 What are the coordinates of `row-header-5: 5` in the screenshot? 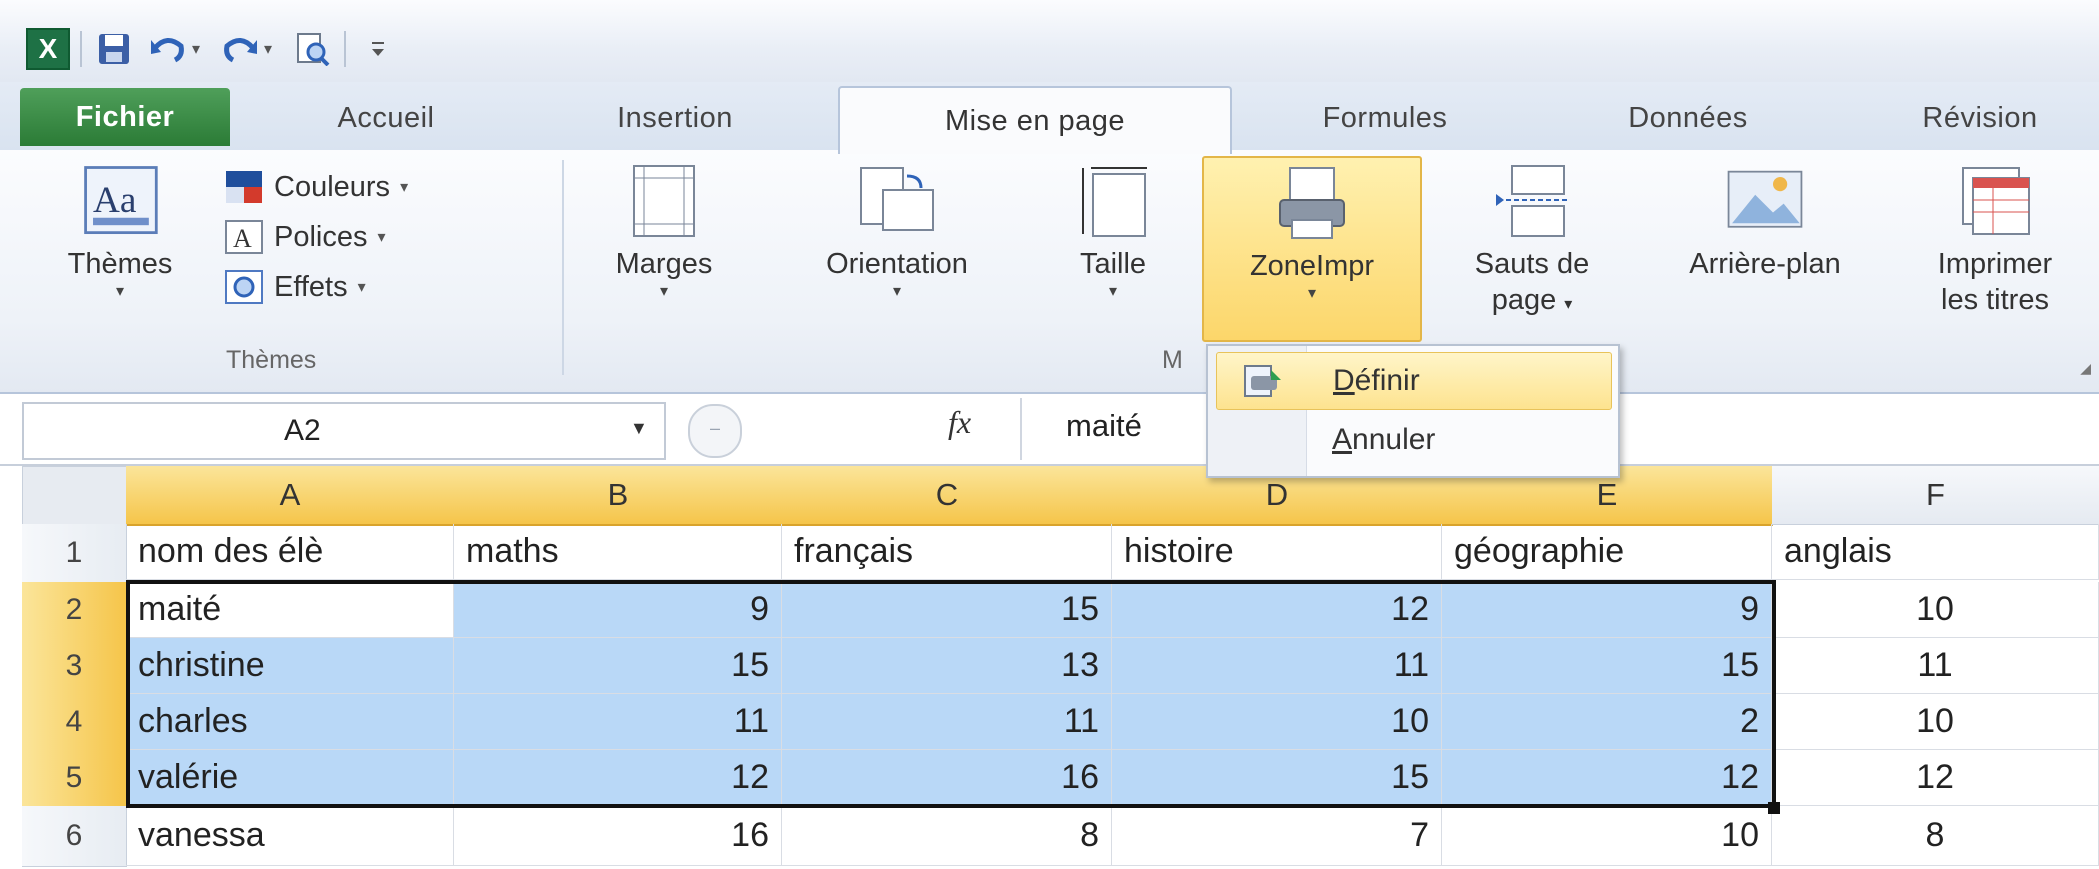 It's located at (74, 778).